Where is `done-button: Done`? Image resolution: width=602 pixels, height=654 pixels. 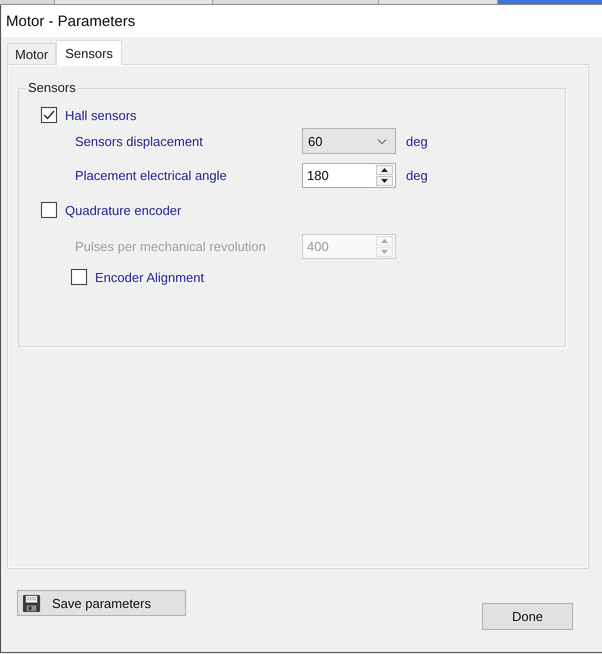
done-button: Done is located at coordinates (527, 616).